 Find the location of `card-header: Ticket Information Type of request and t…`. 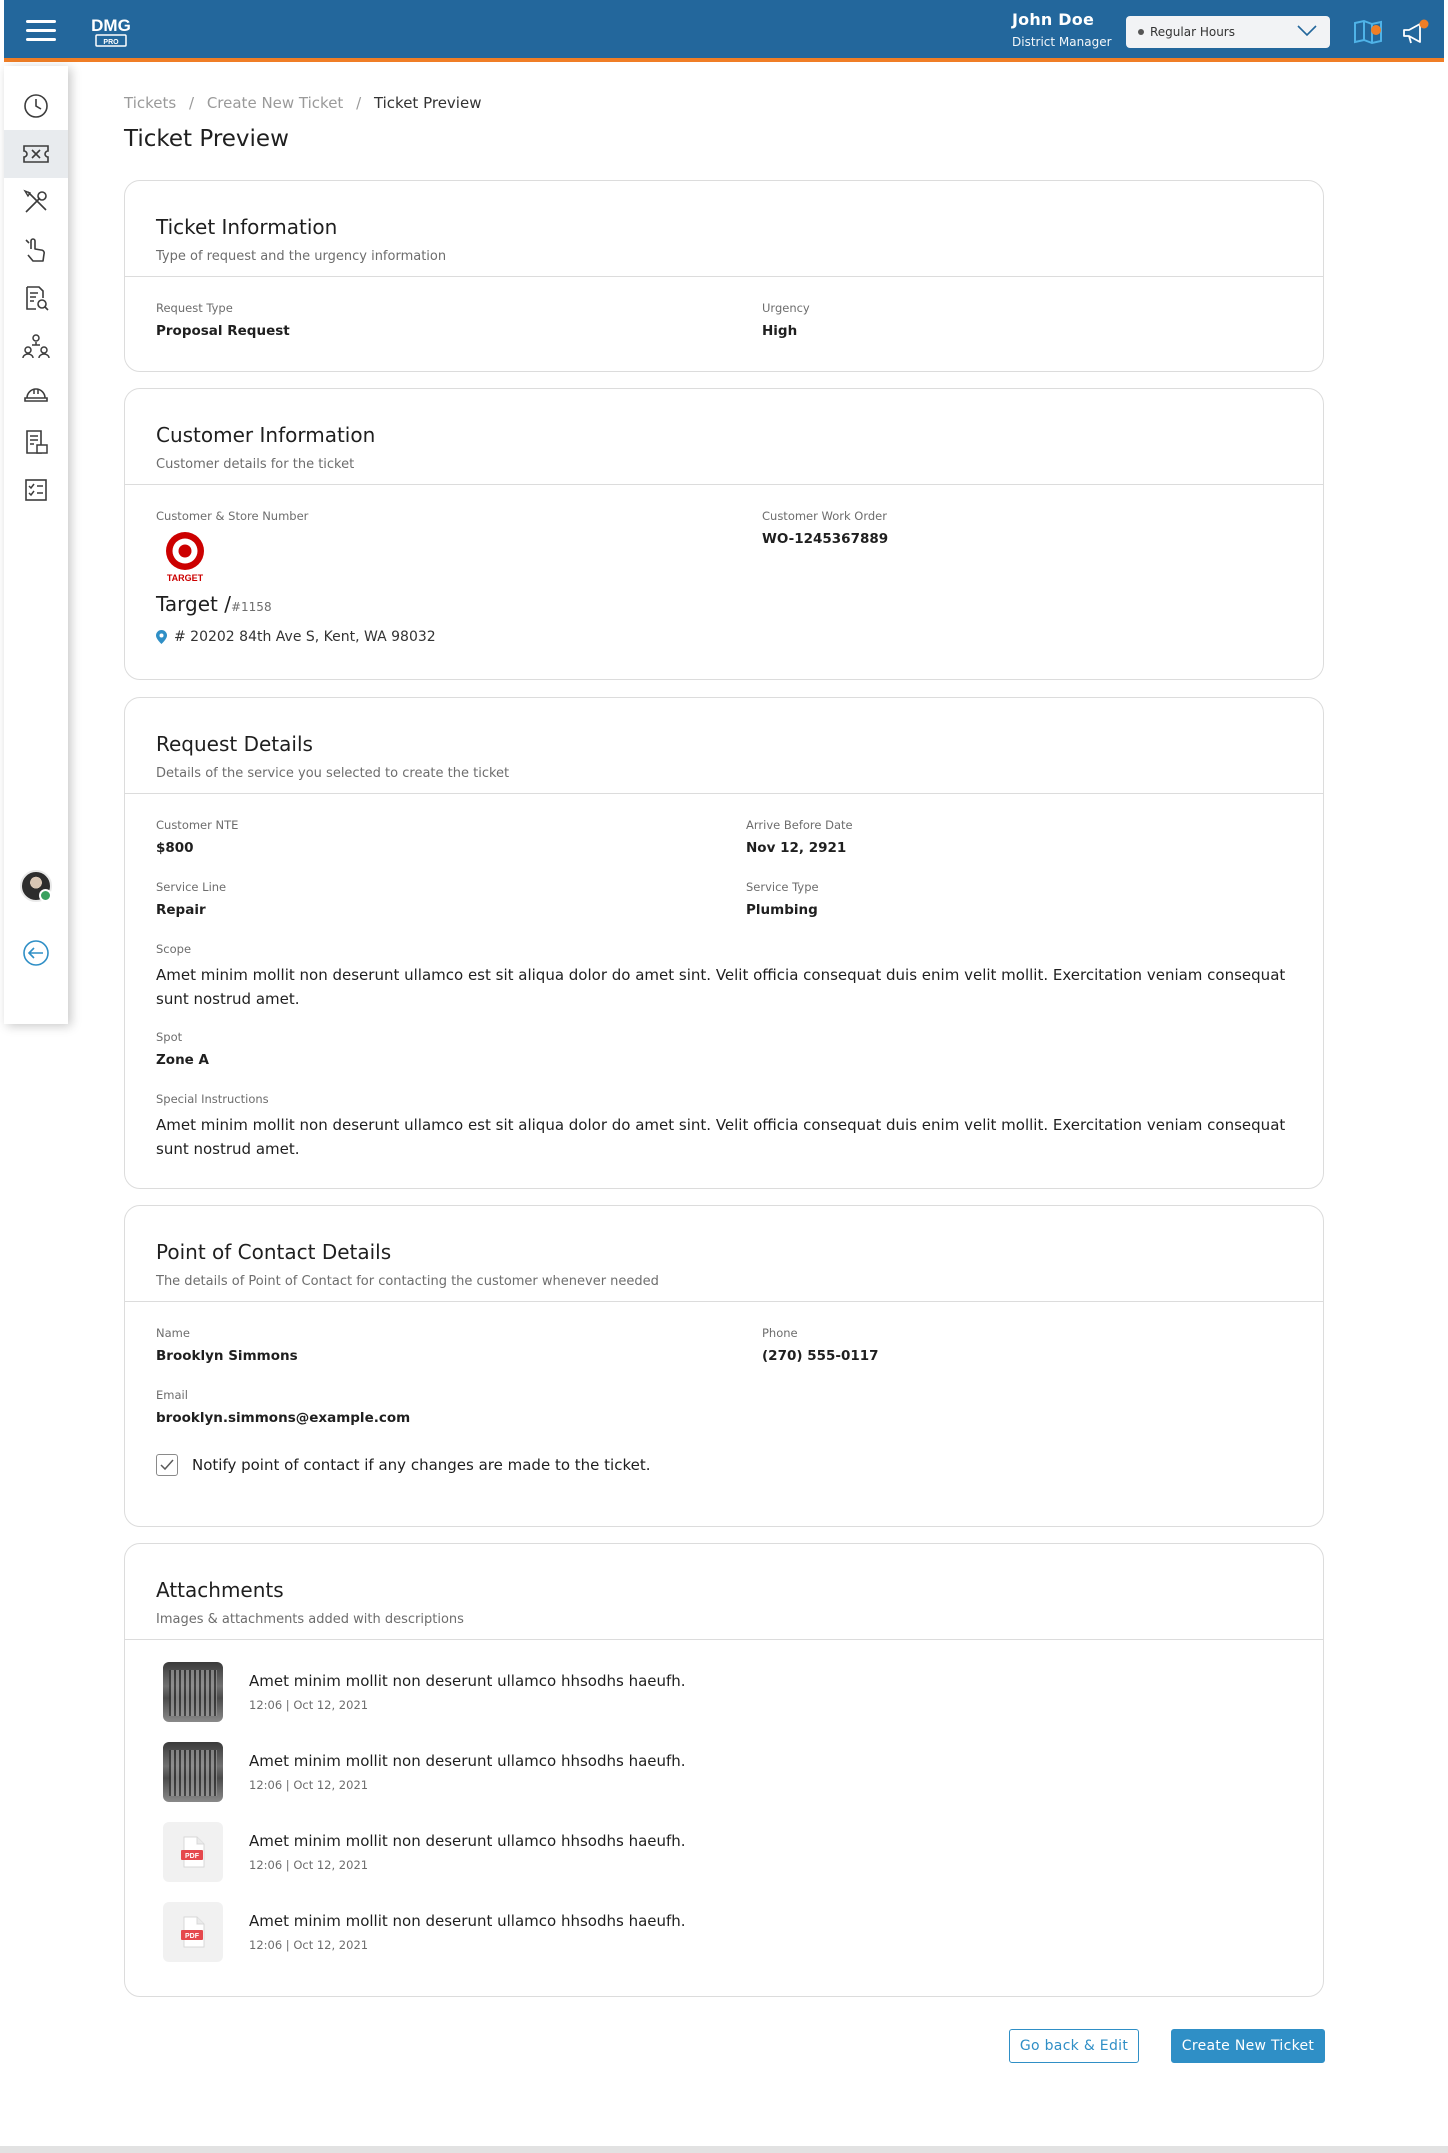

card-header: Ticket Information Type of request and t… is located at coordinates (724, 229).